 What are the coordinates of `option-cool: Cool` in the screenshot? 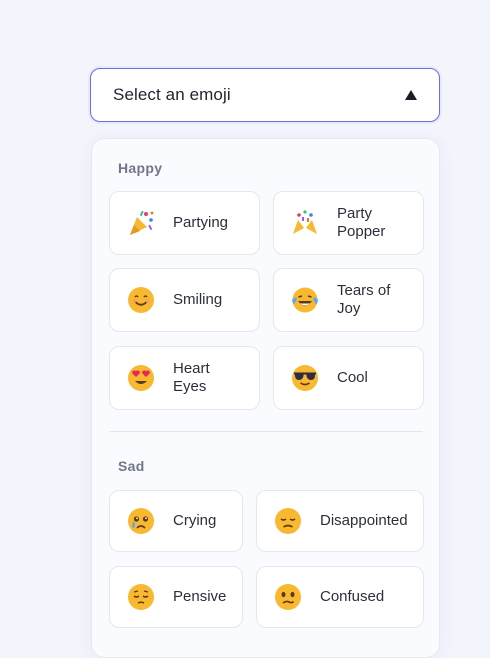 It's located at (348, 378).